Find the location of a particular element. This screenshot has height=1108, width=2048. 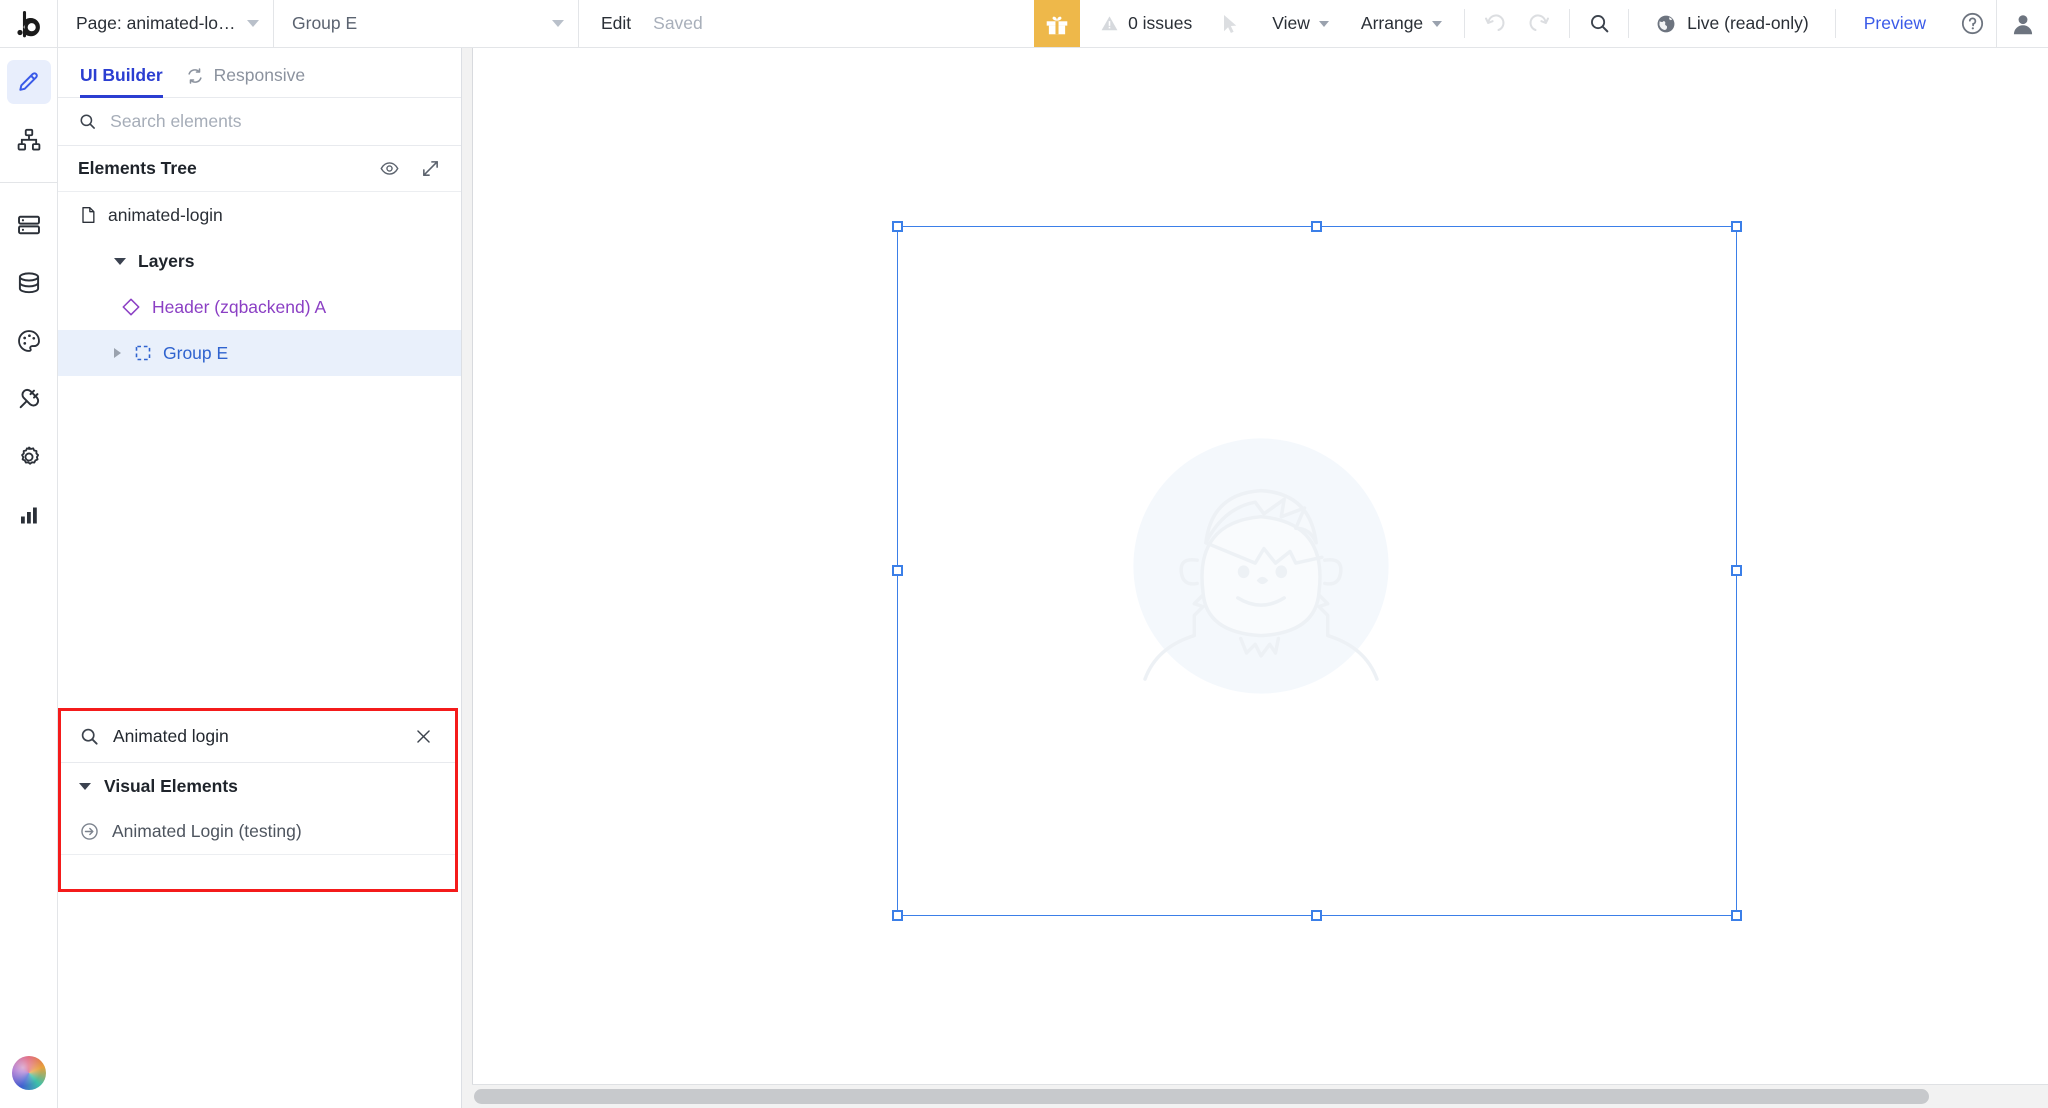

element-selector: Group E is located at coordinates (426, 23).